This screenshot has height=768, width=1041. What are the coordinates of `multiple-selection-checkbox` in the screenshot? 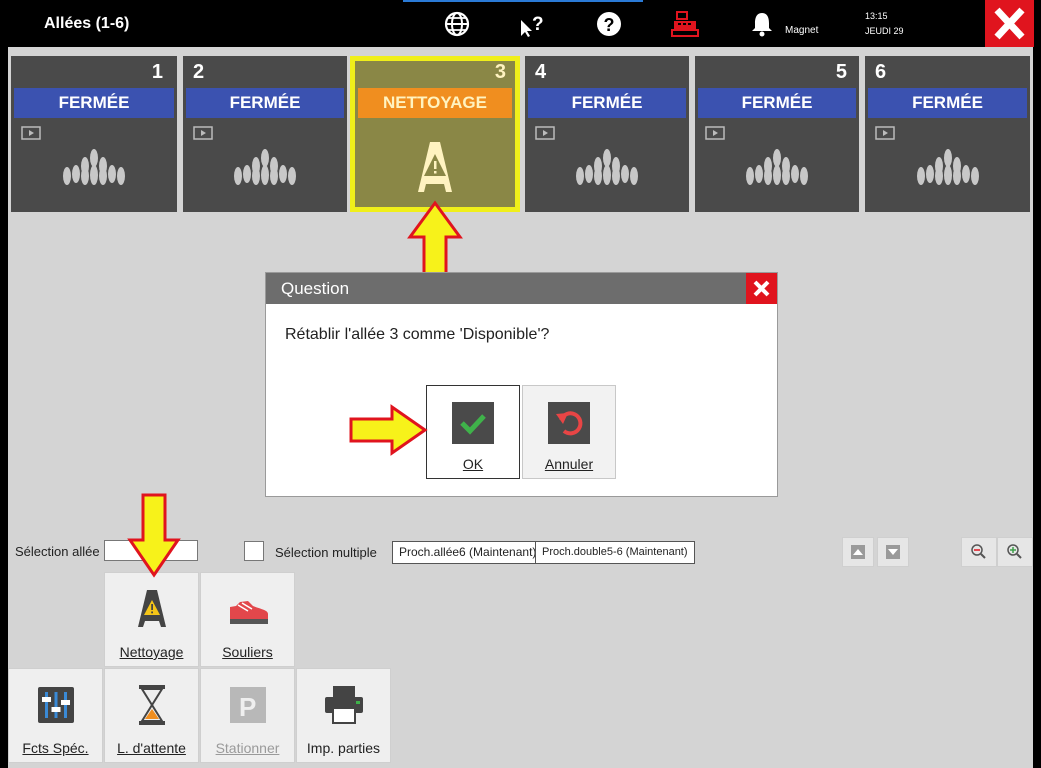 It's located at (254, 551).